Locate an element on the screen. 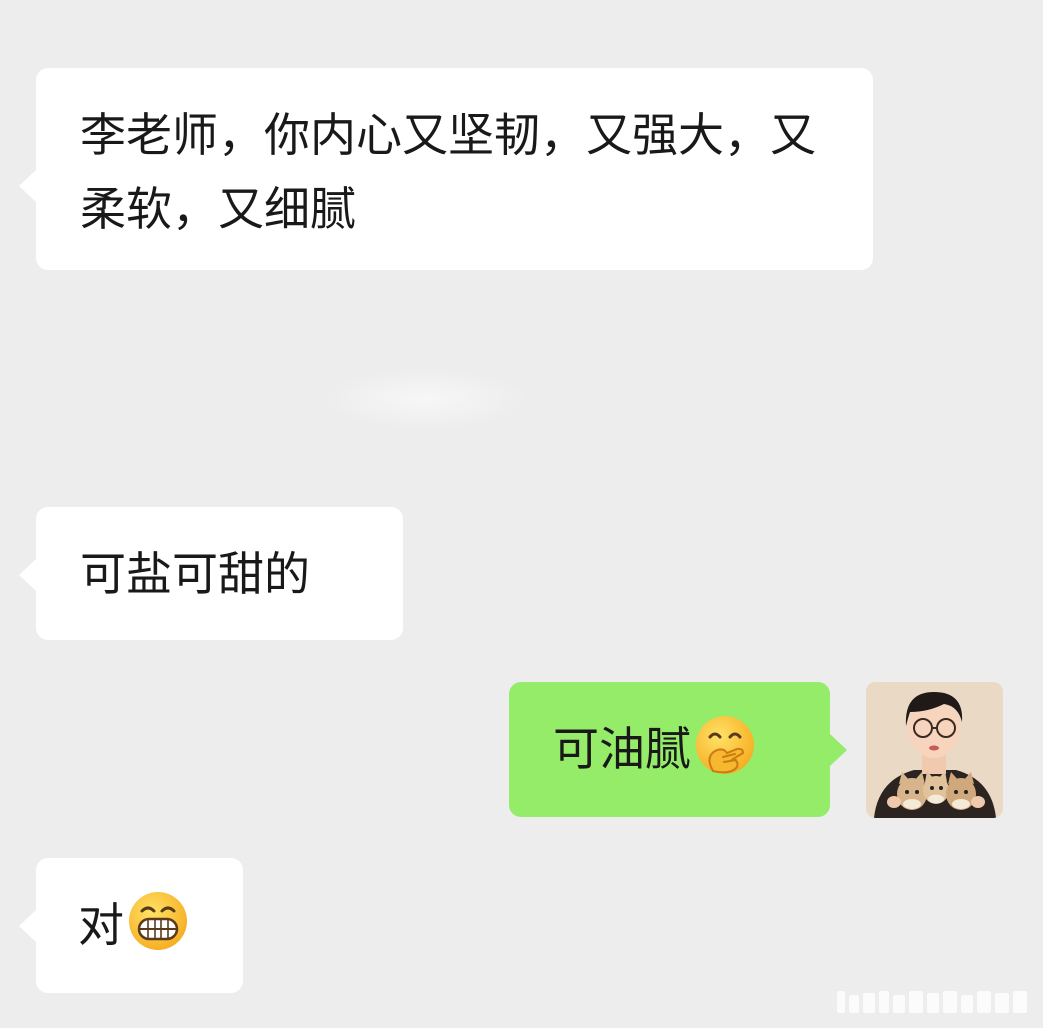 Image resolution: width=1043 pixels, height=1028 pixels. message-bubble-outgoing: 可油腻 is located at coordinates (678, 749).